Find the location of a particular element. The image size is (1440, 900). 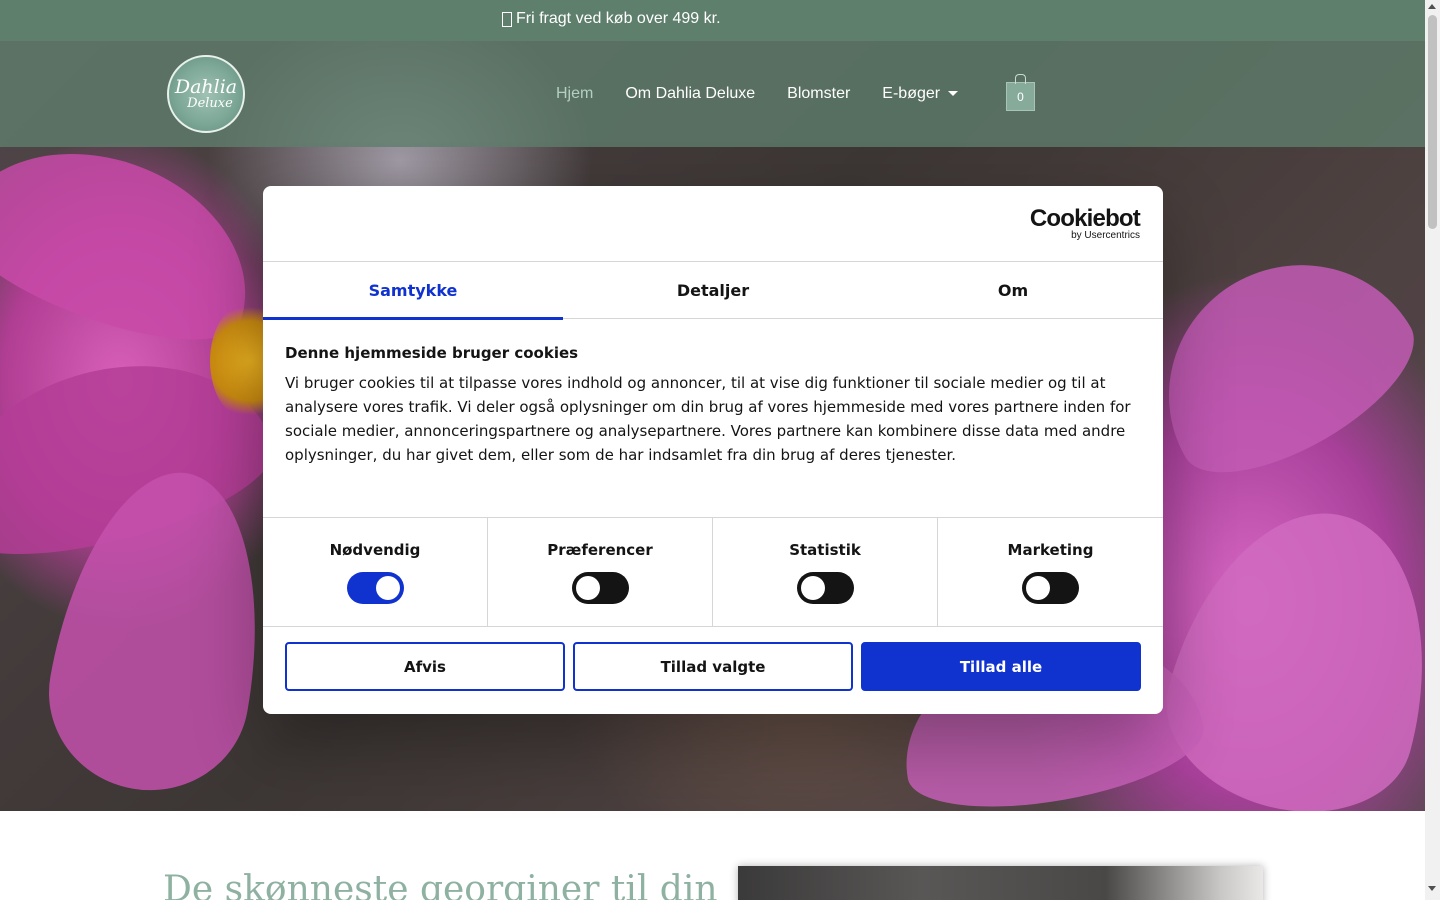

tab-details: Detaljer is located at coordinates (713, 290).